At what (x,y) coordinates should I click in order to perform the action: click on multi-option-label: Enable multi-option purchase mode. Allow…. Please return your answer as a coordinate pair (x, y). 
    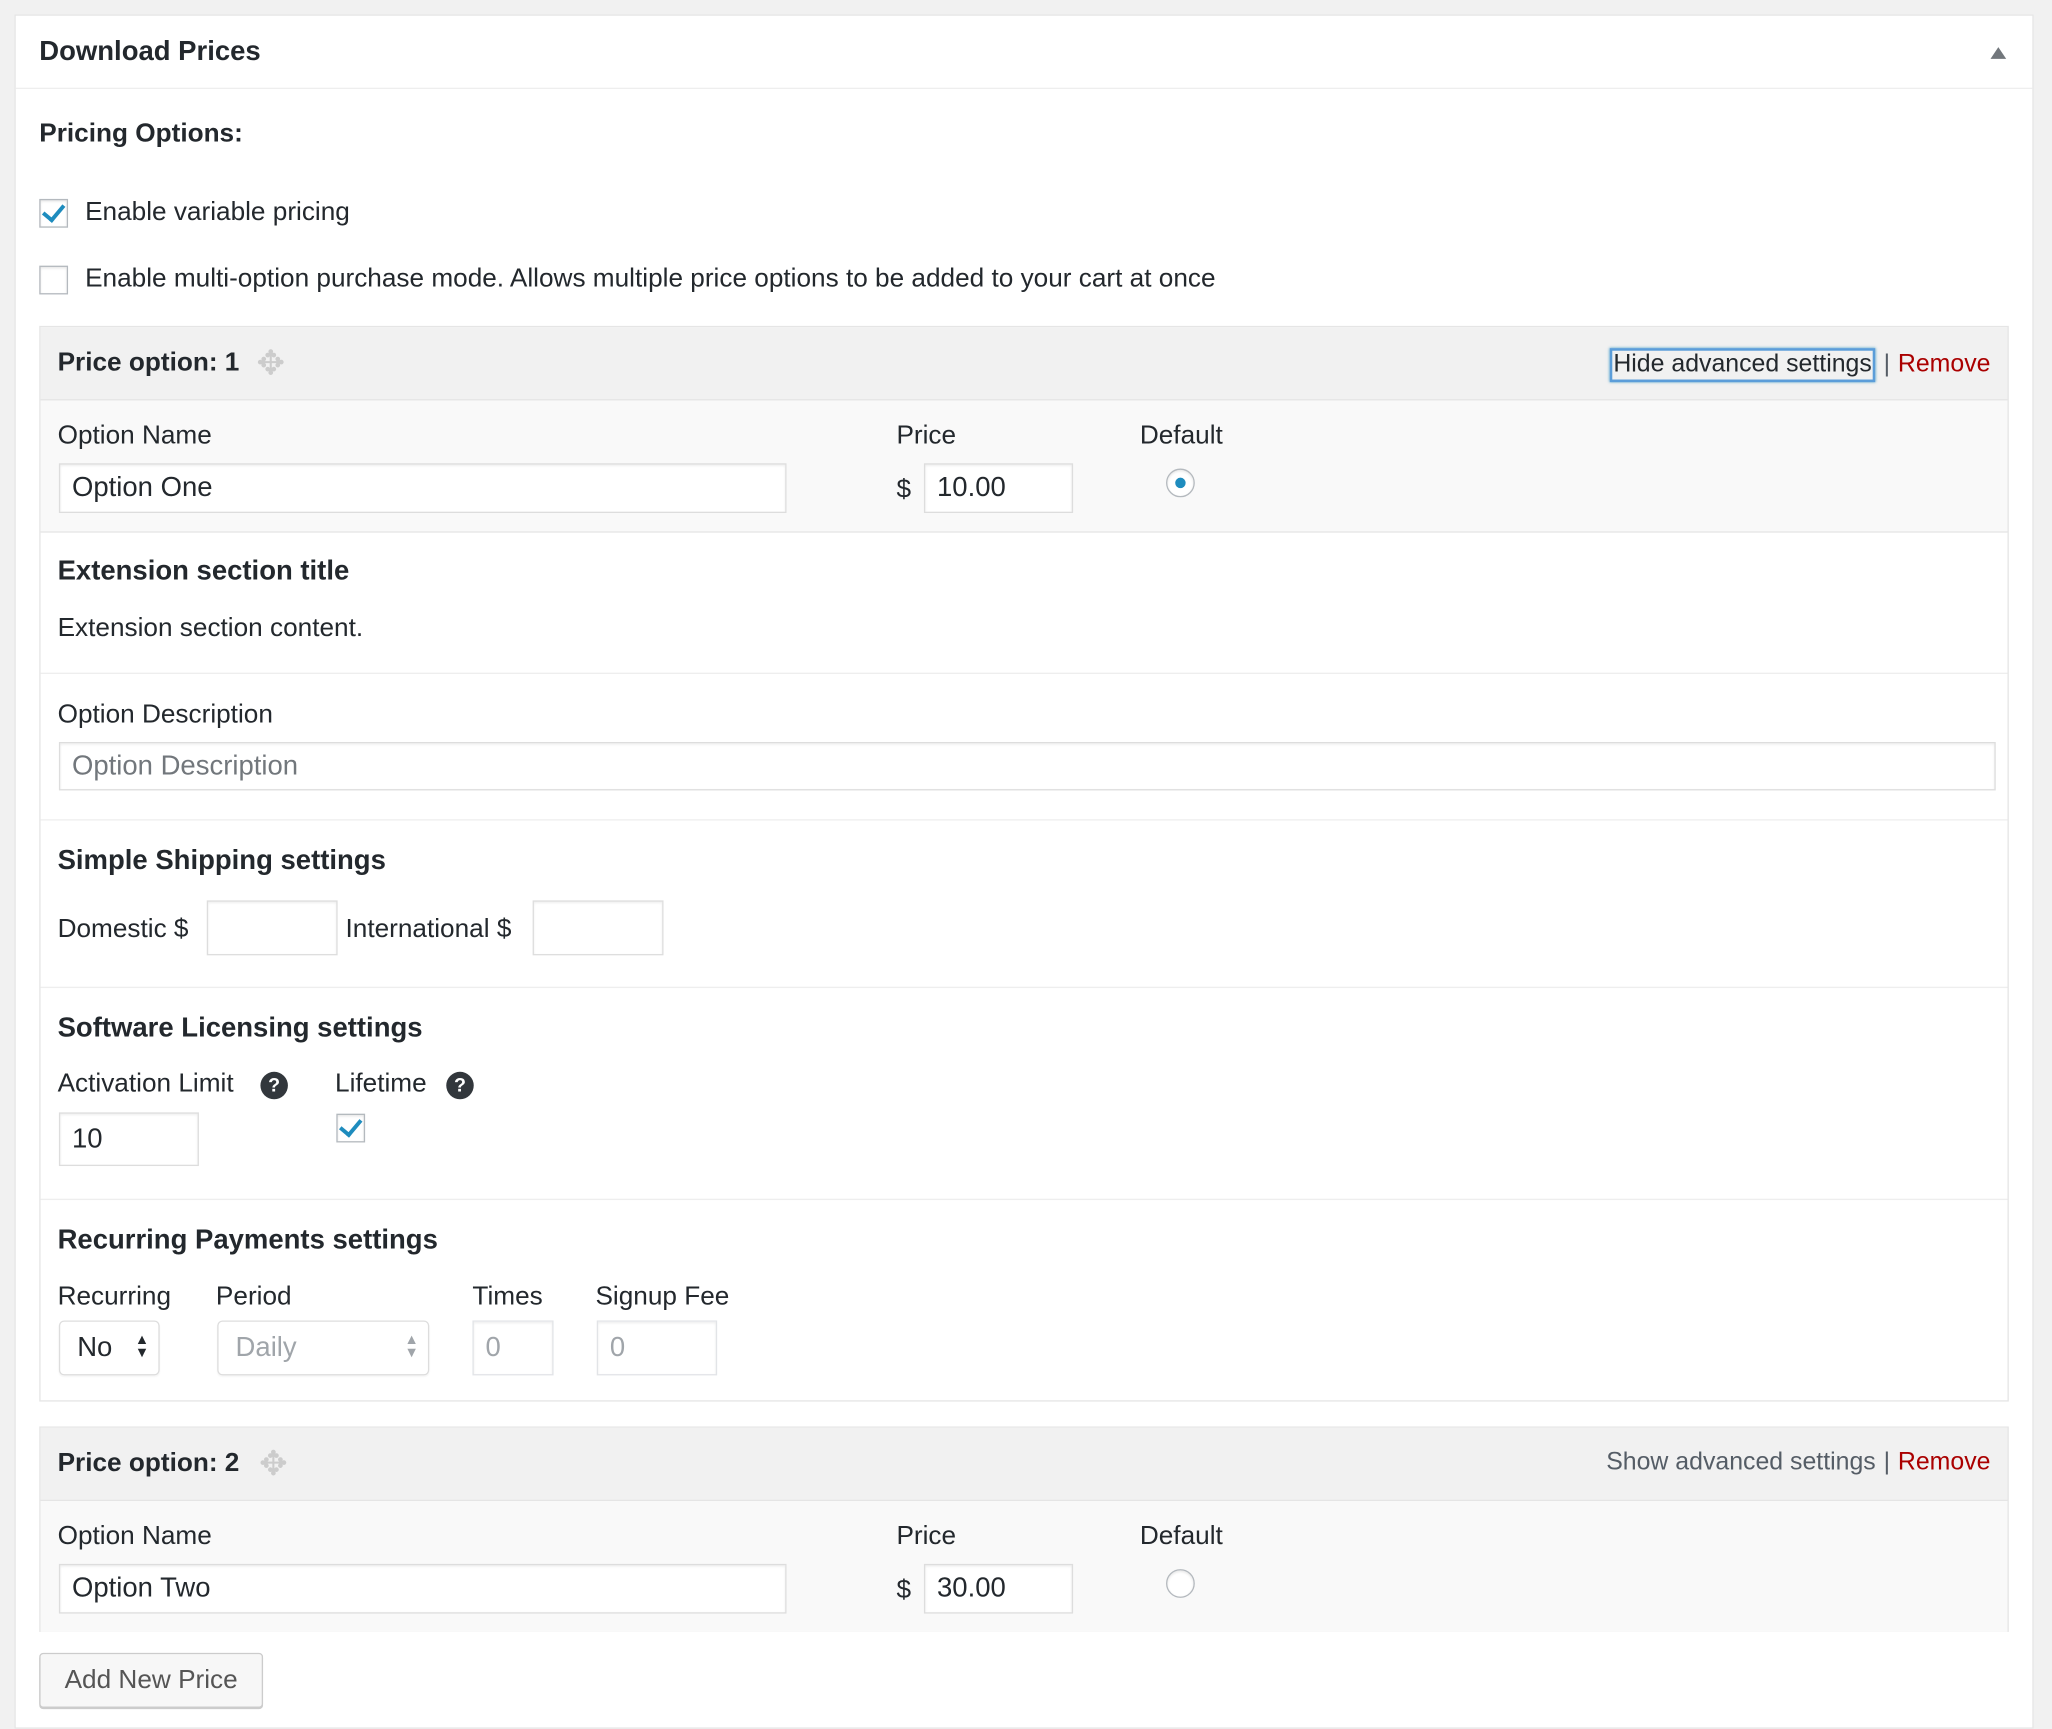
    Looking at the image, I should click on (650, 279).